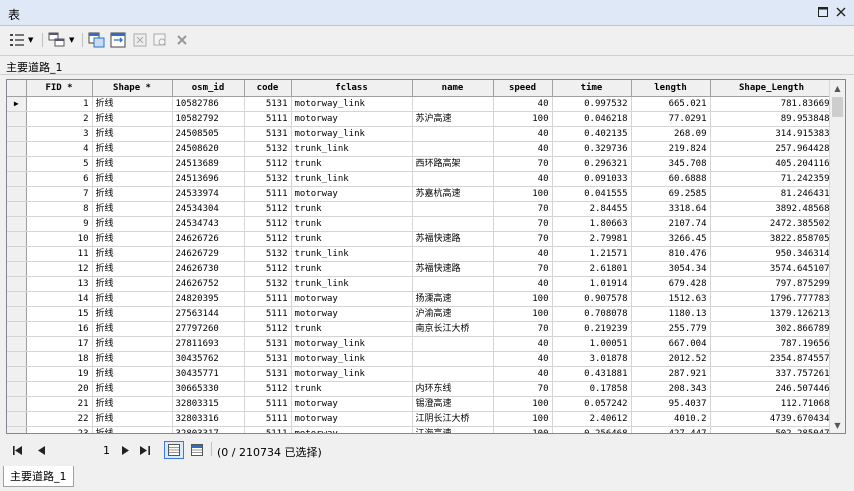  Describe the element at coordinates (208, 239) in the screenshot. I see `table-cell: 24626726` at that location.